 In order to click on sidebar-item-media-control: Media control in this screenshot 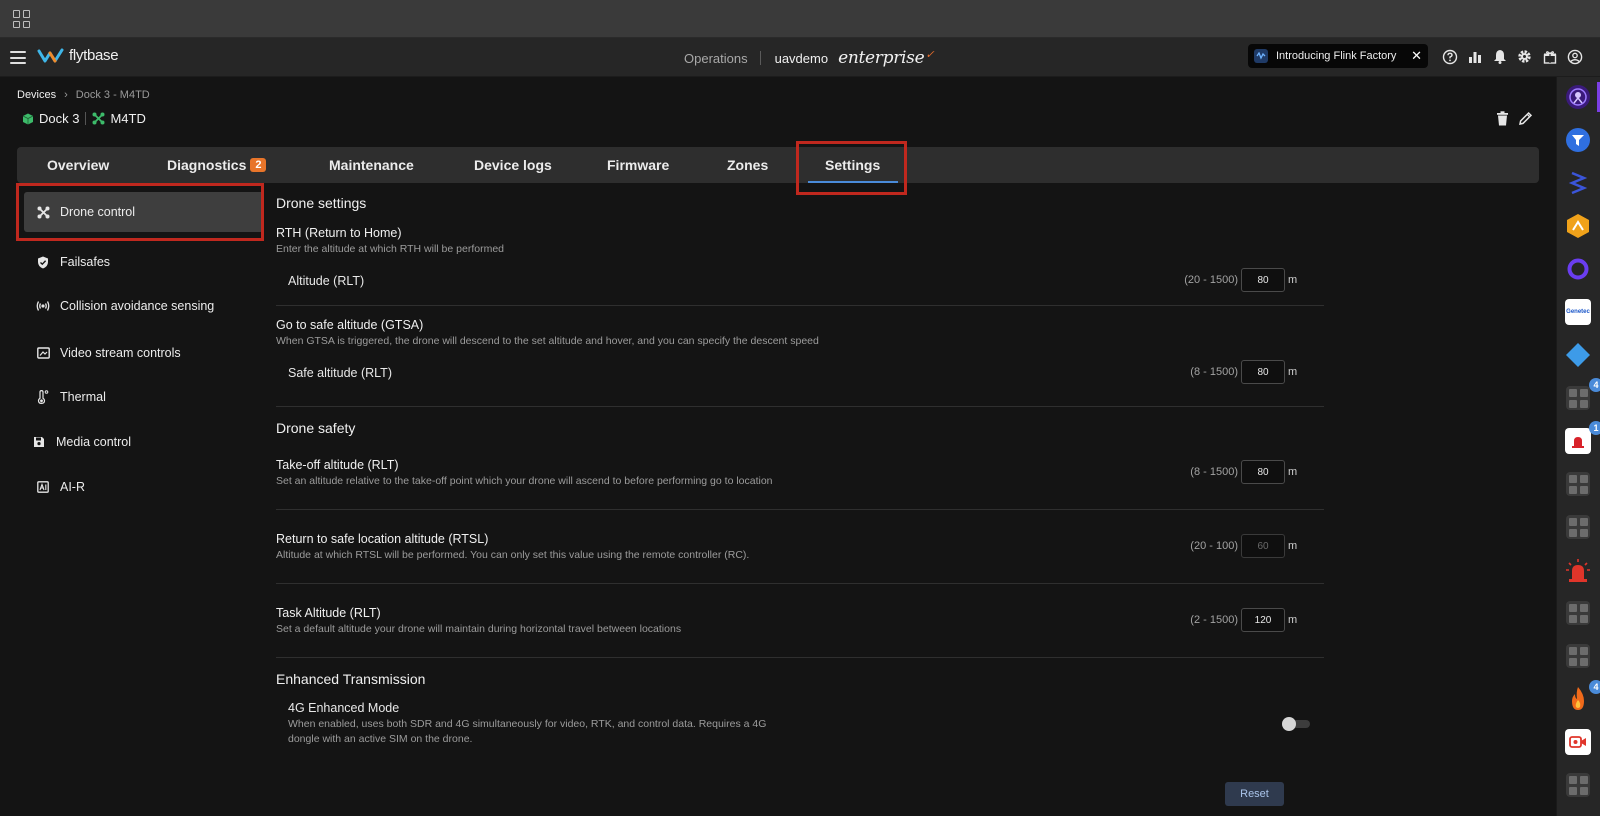, I will do `click(140, 442)`.